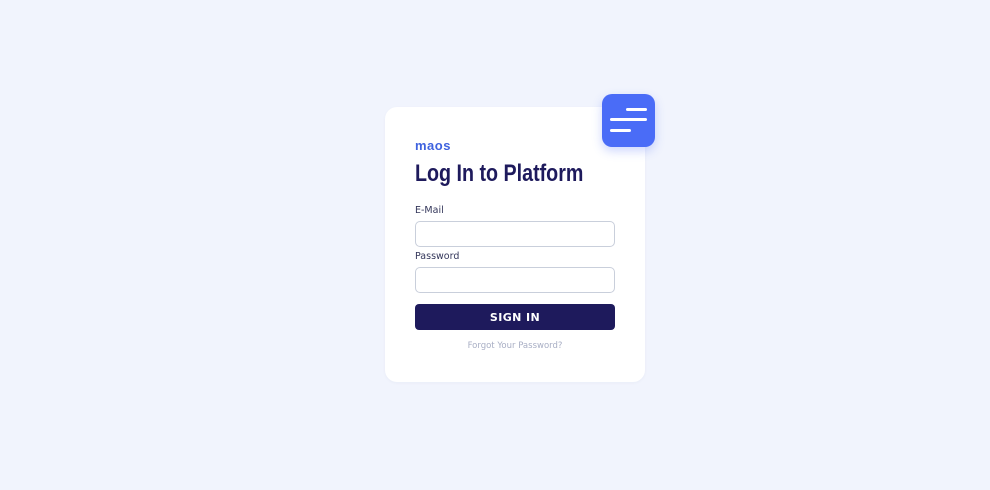  I want to click on email-label: E-Mail, so click(429, 210).